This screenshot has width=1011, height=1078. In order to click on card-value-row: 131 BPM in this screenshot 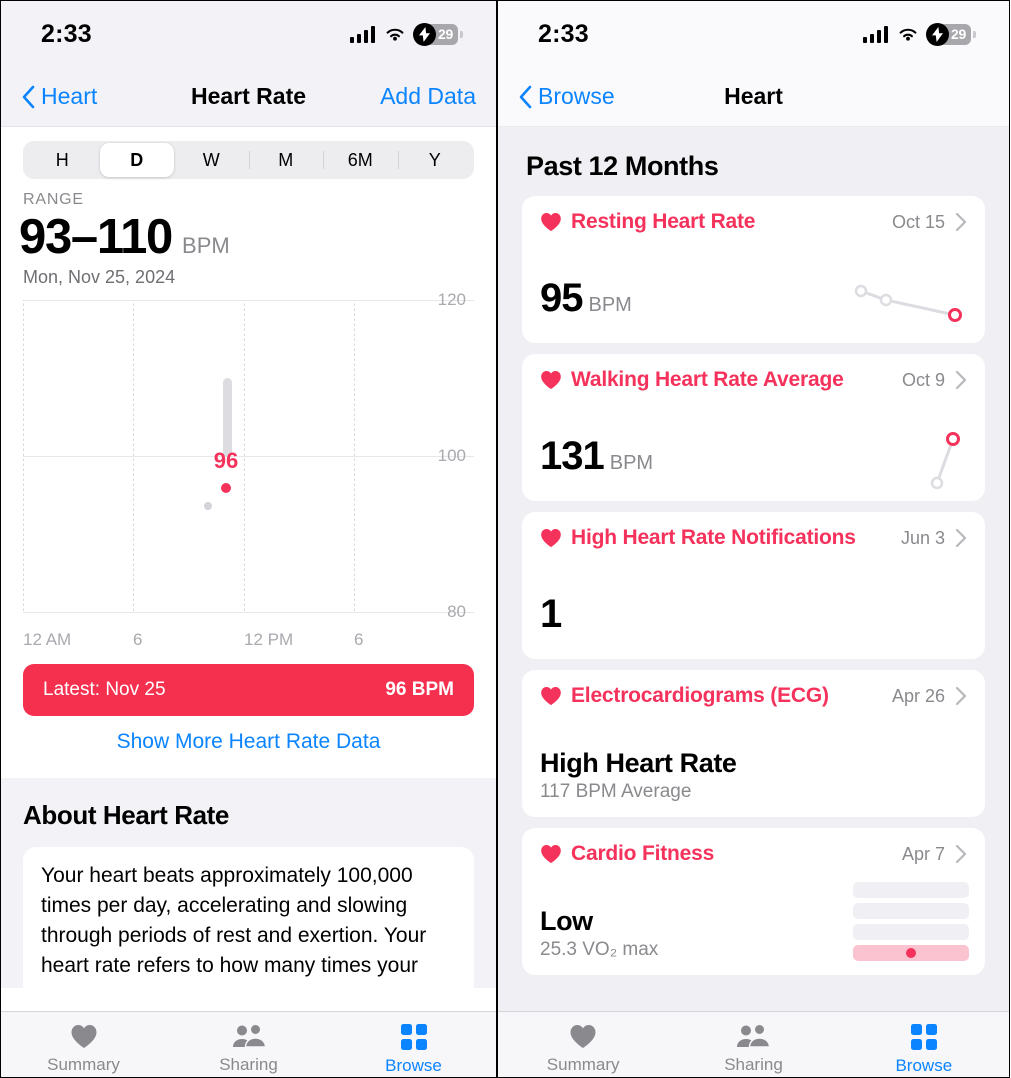, I will do `click(596, 456)`.